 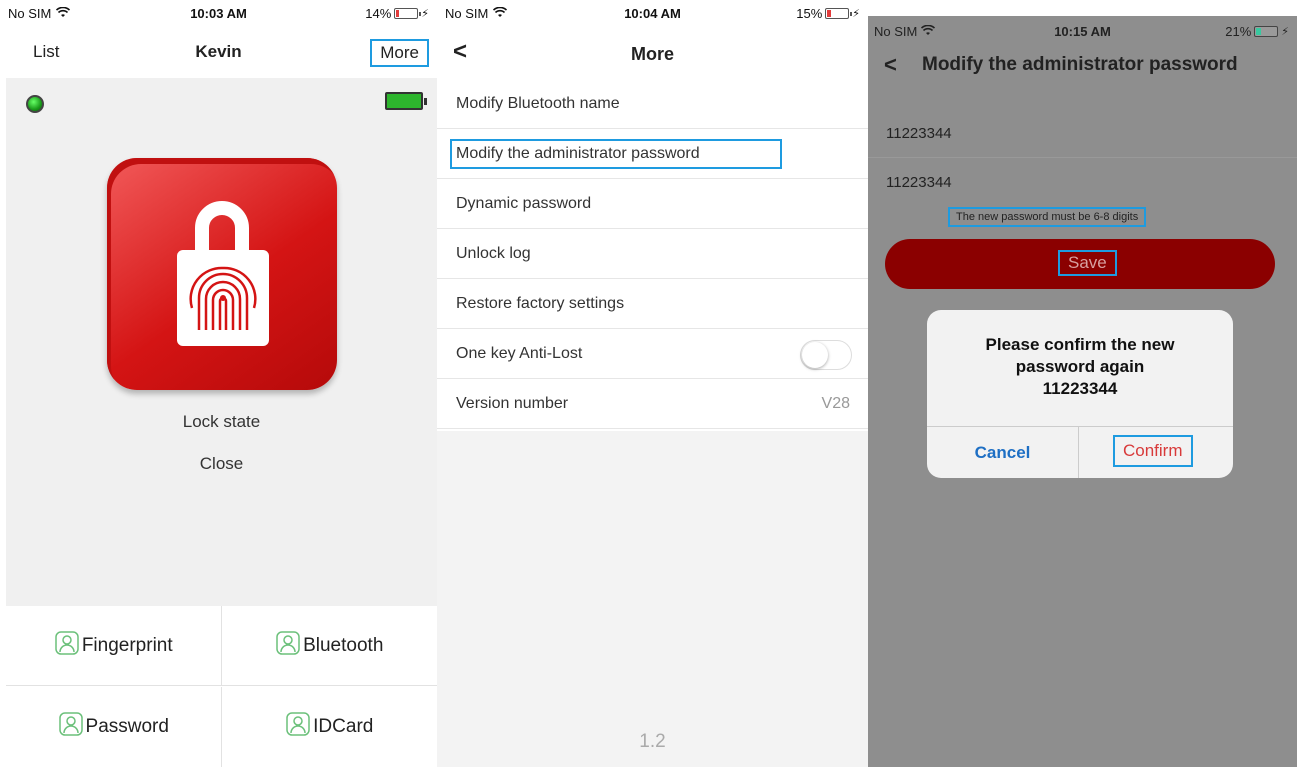 I want to click on new-password-field: 11223344, so click(x=1082, y=134).